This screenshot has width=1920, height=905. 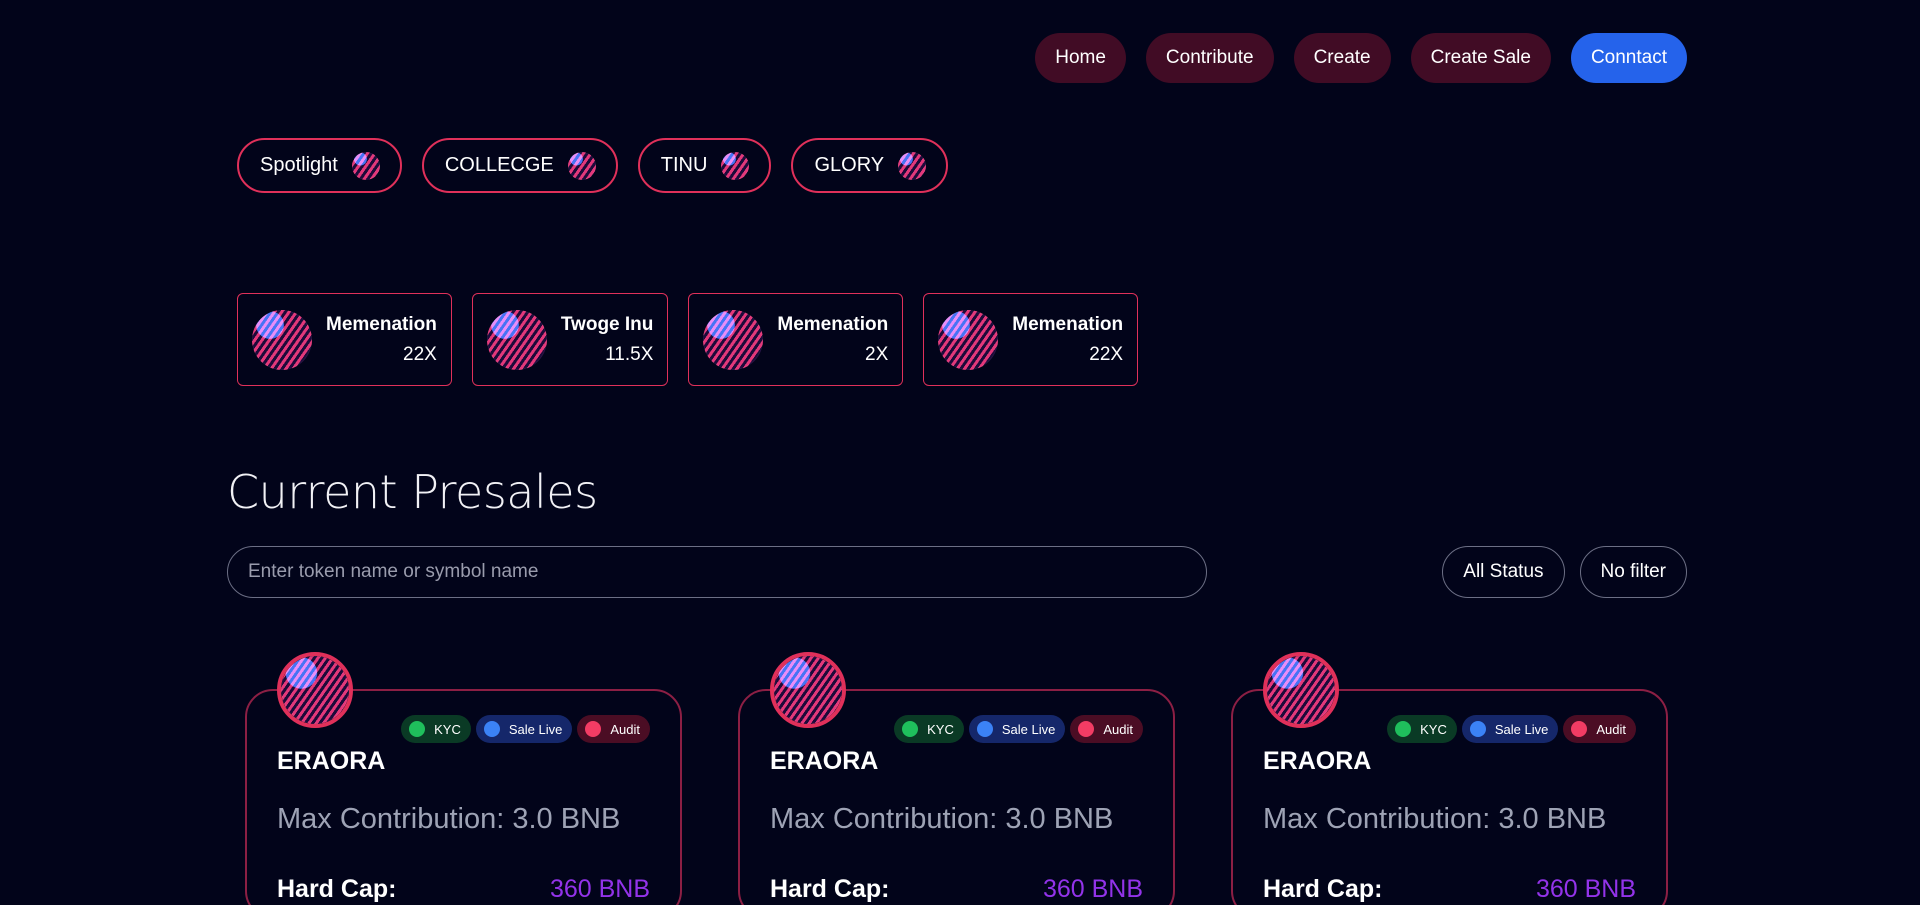 I want to click on tag-label: COLLECGE, so click(x=499, y=165).